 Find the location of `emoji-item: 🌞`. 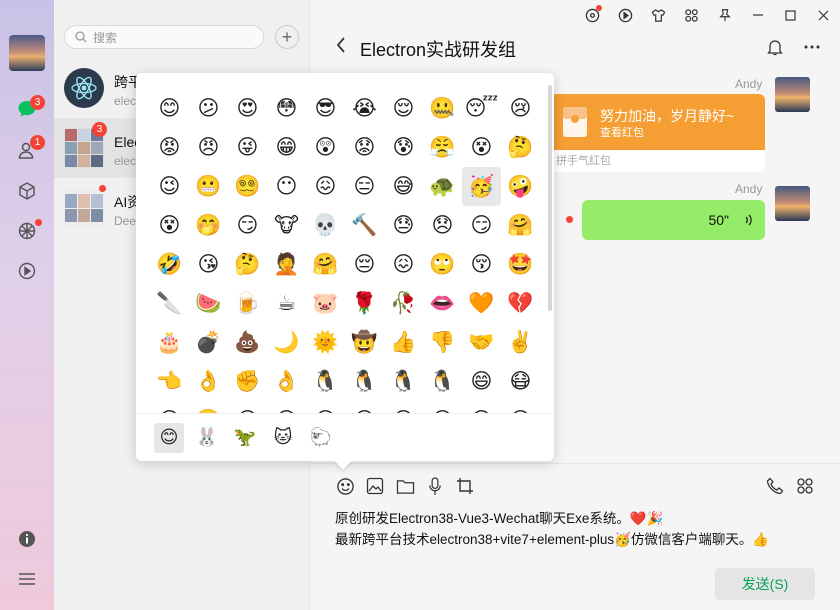

emoji-item: 🌞 is located at coordinates (325, 342).